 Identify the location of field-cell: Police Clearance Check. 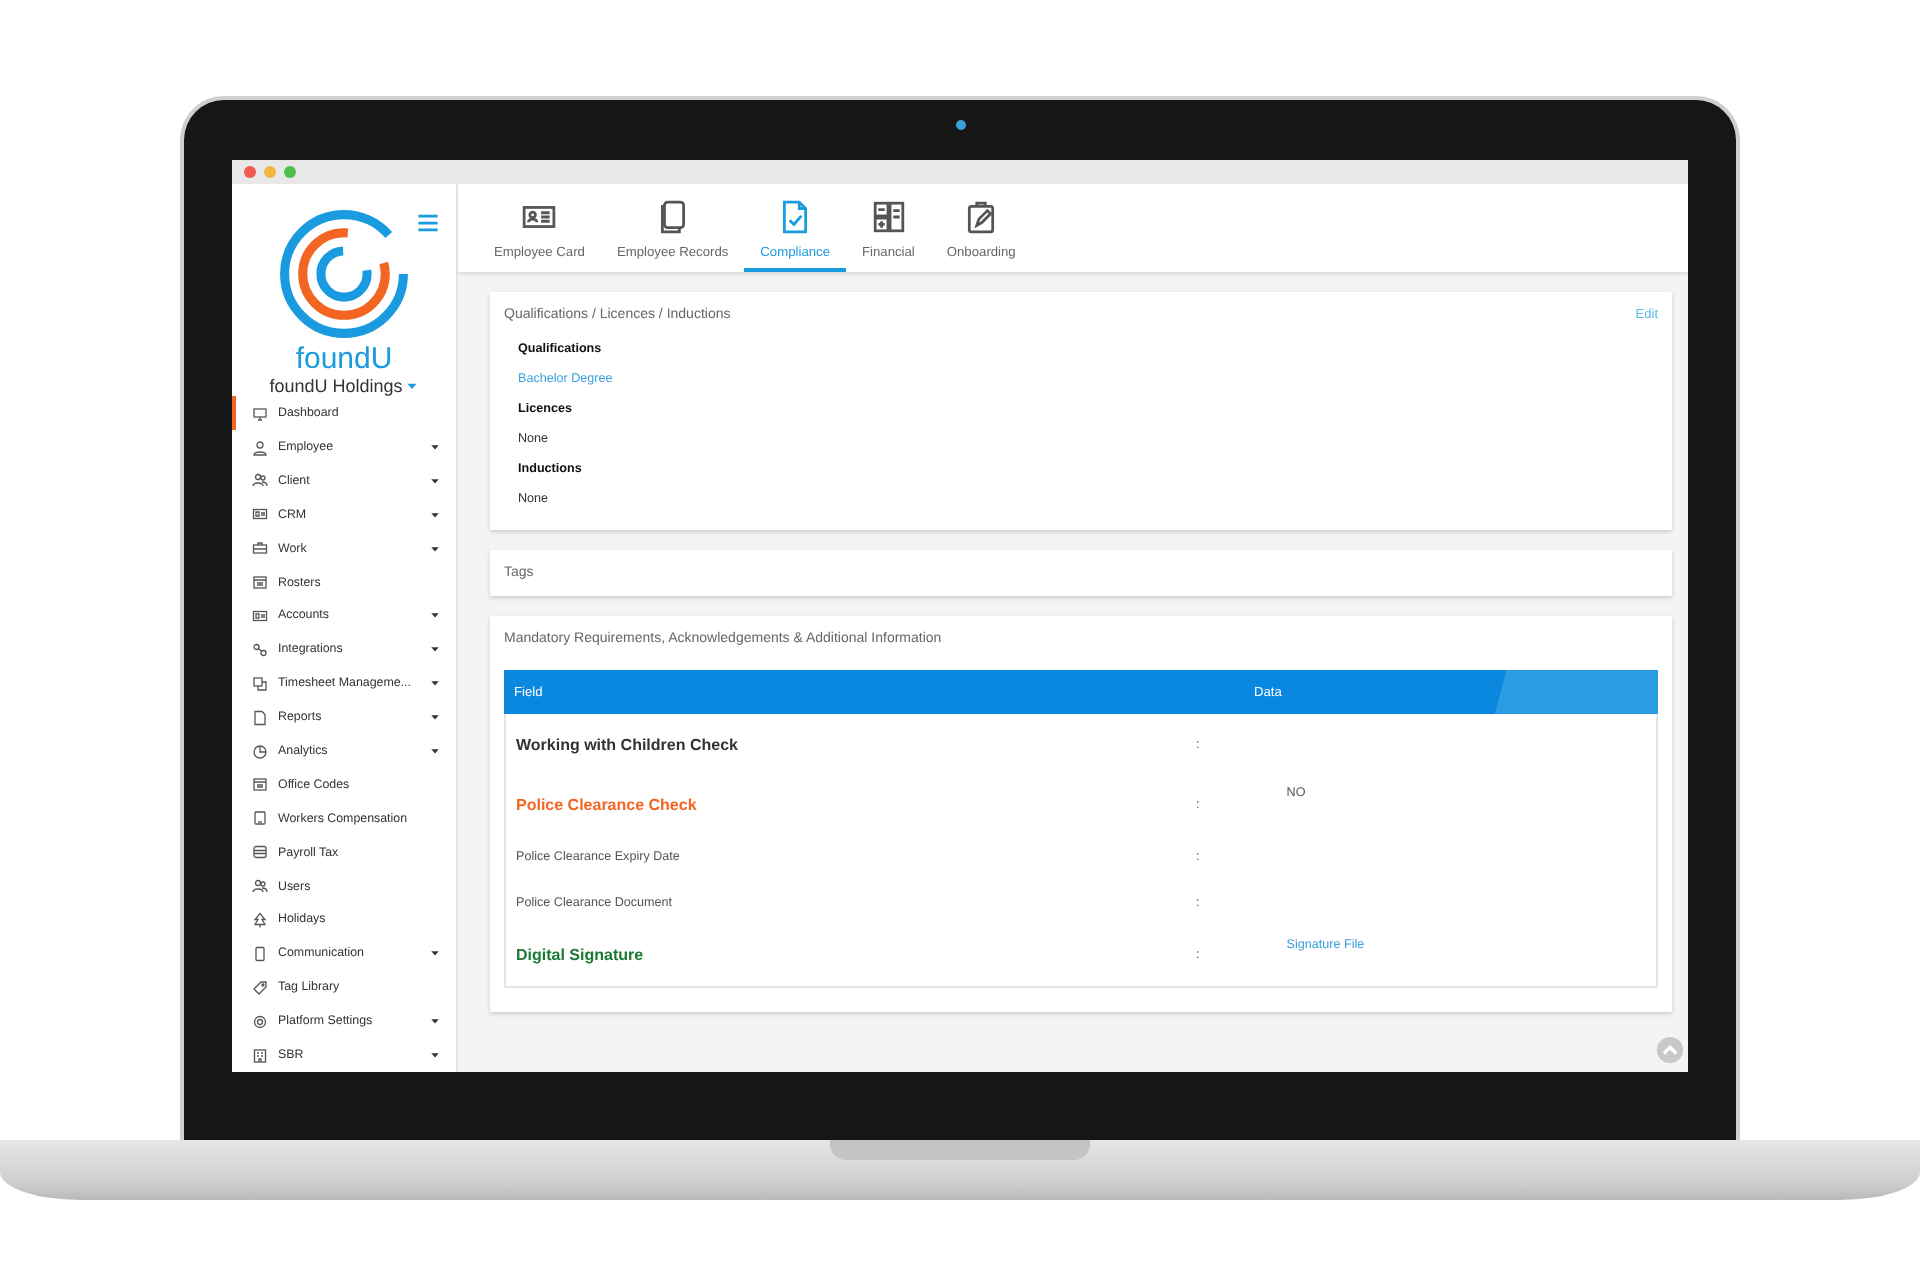
(845, 804).